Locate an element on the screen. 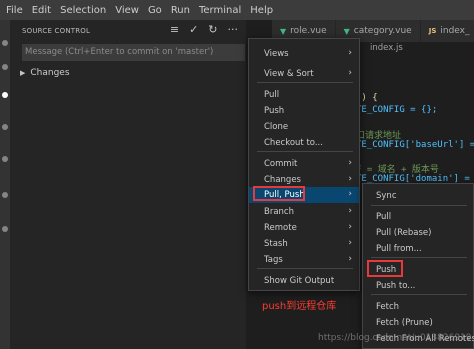  menu-item-label: Stash is located at coordinates (276, 244).